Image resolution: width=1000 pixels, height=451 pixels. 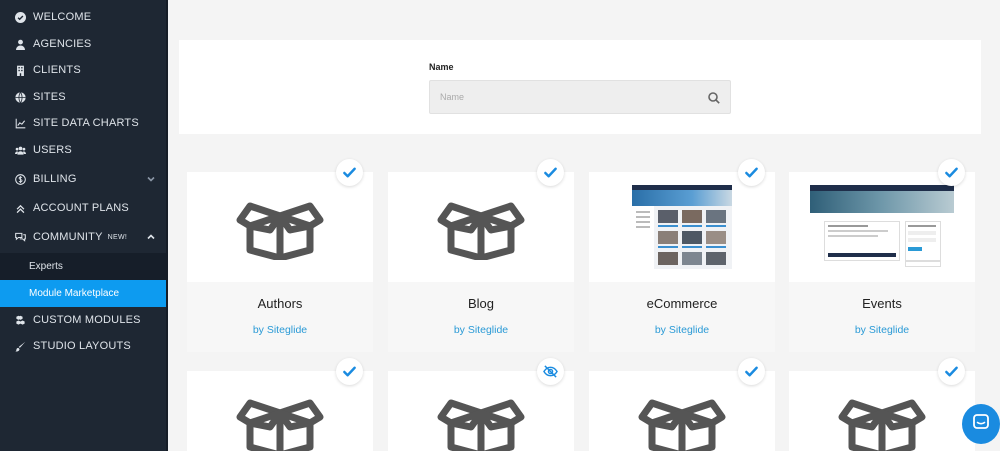 I want to click on sidebar-item-label: STUDIO LAYOUTS, so click(x=82, y=346).